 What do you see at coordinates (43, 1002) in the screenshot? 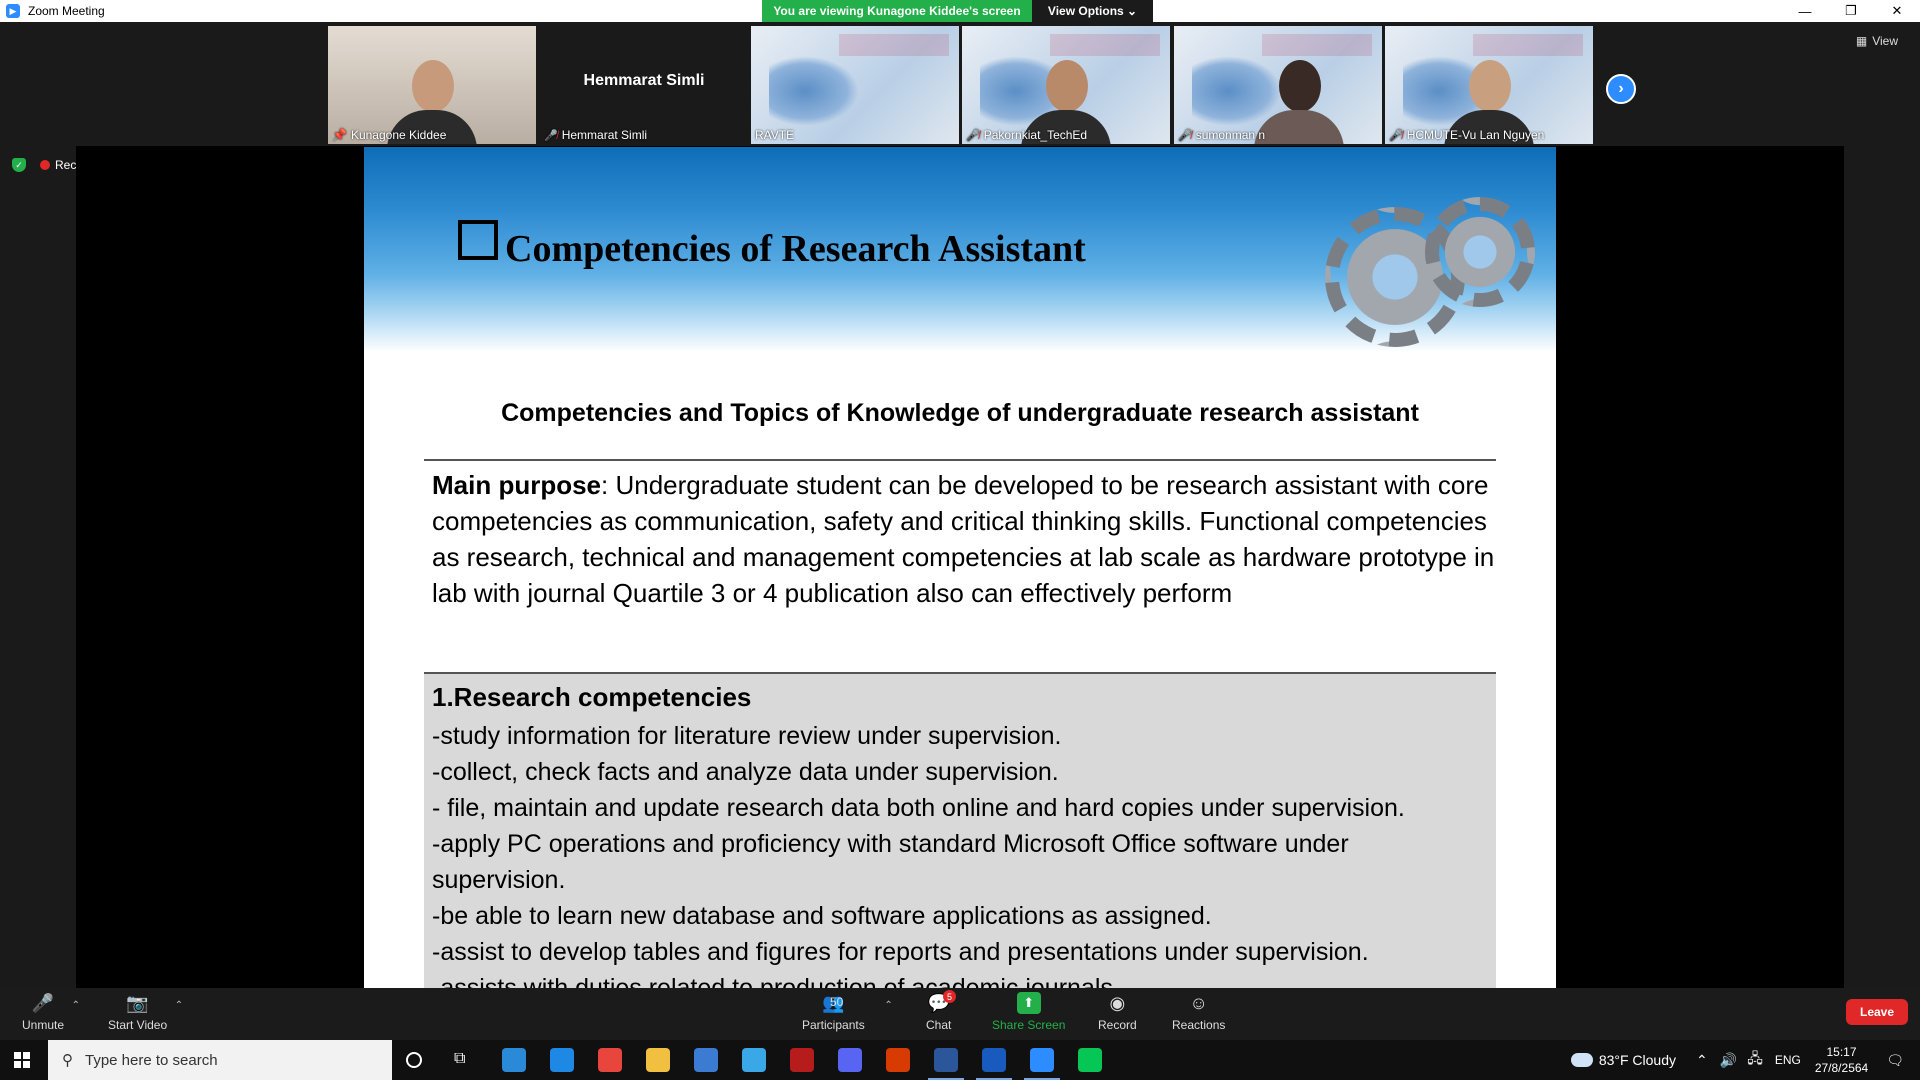
I see `mic-muted-icon: 🎤` at bounding box center [43, 1002].